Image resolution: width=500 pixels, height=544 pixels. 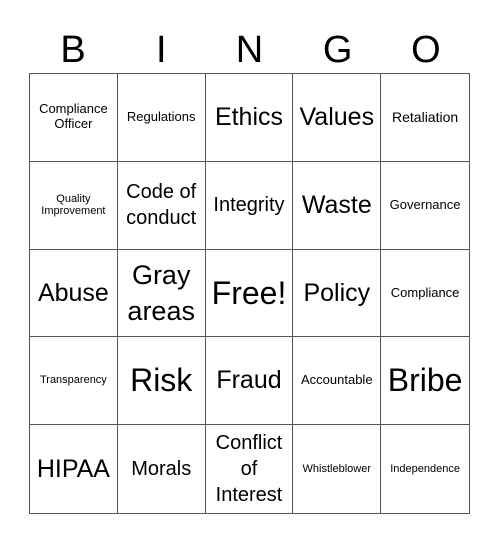 I want to click on bingo-cell: Values, so click(x=337, y=118).